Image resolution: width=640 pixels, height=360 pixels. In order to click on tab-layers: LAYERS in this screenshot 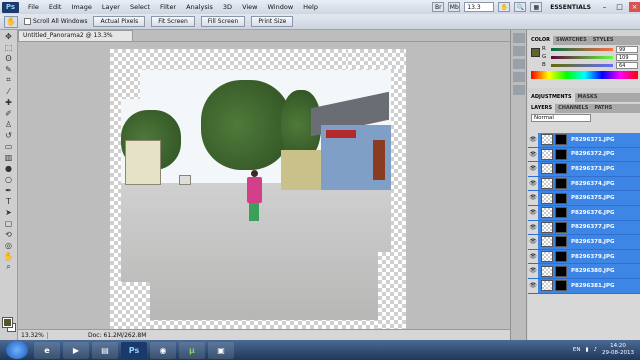, I will do `click(542, 108)`.